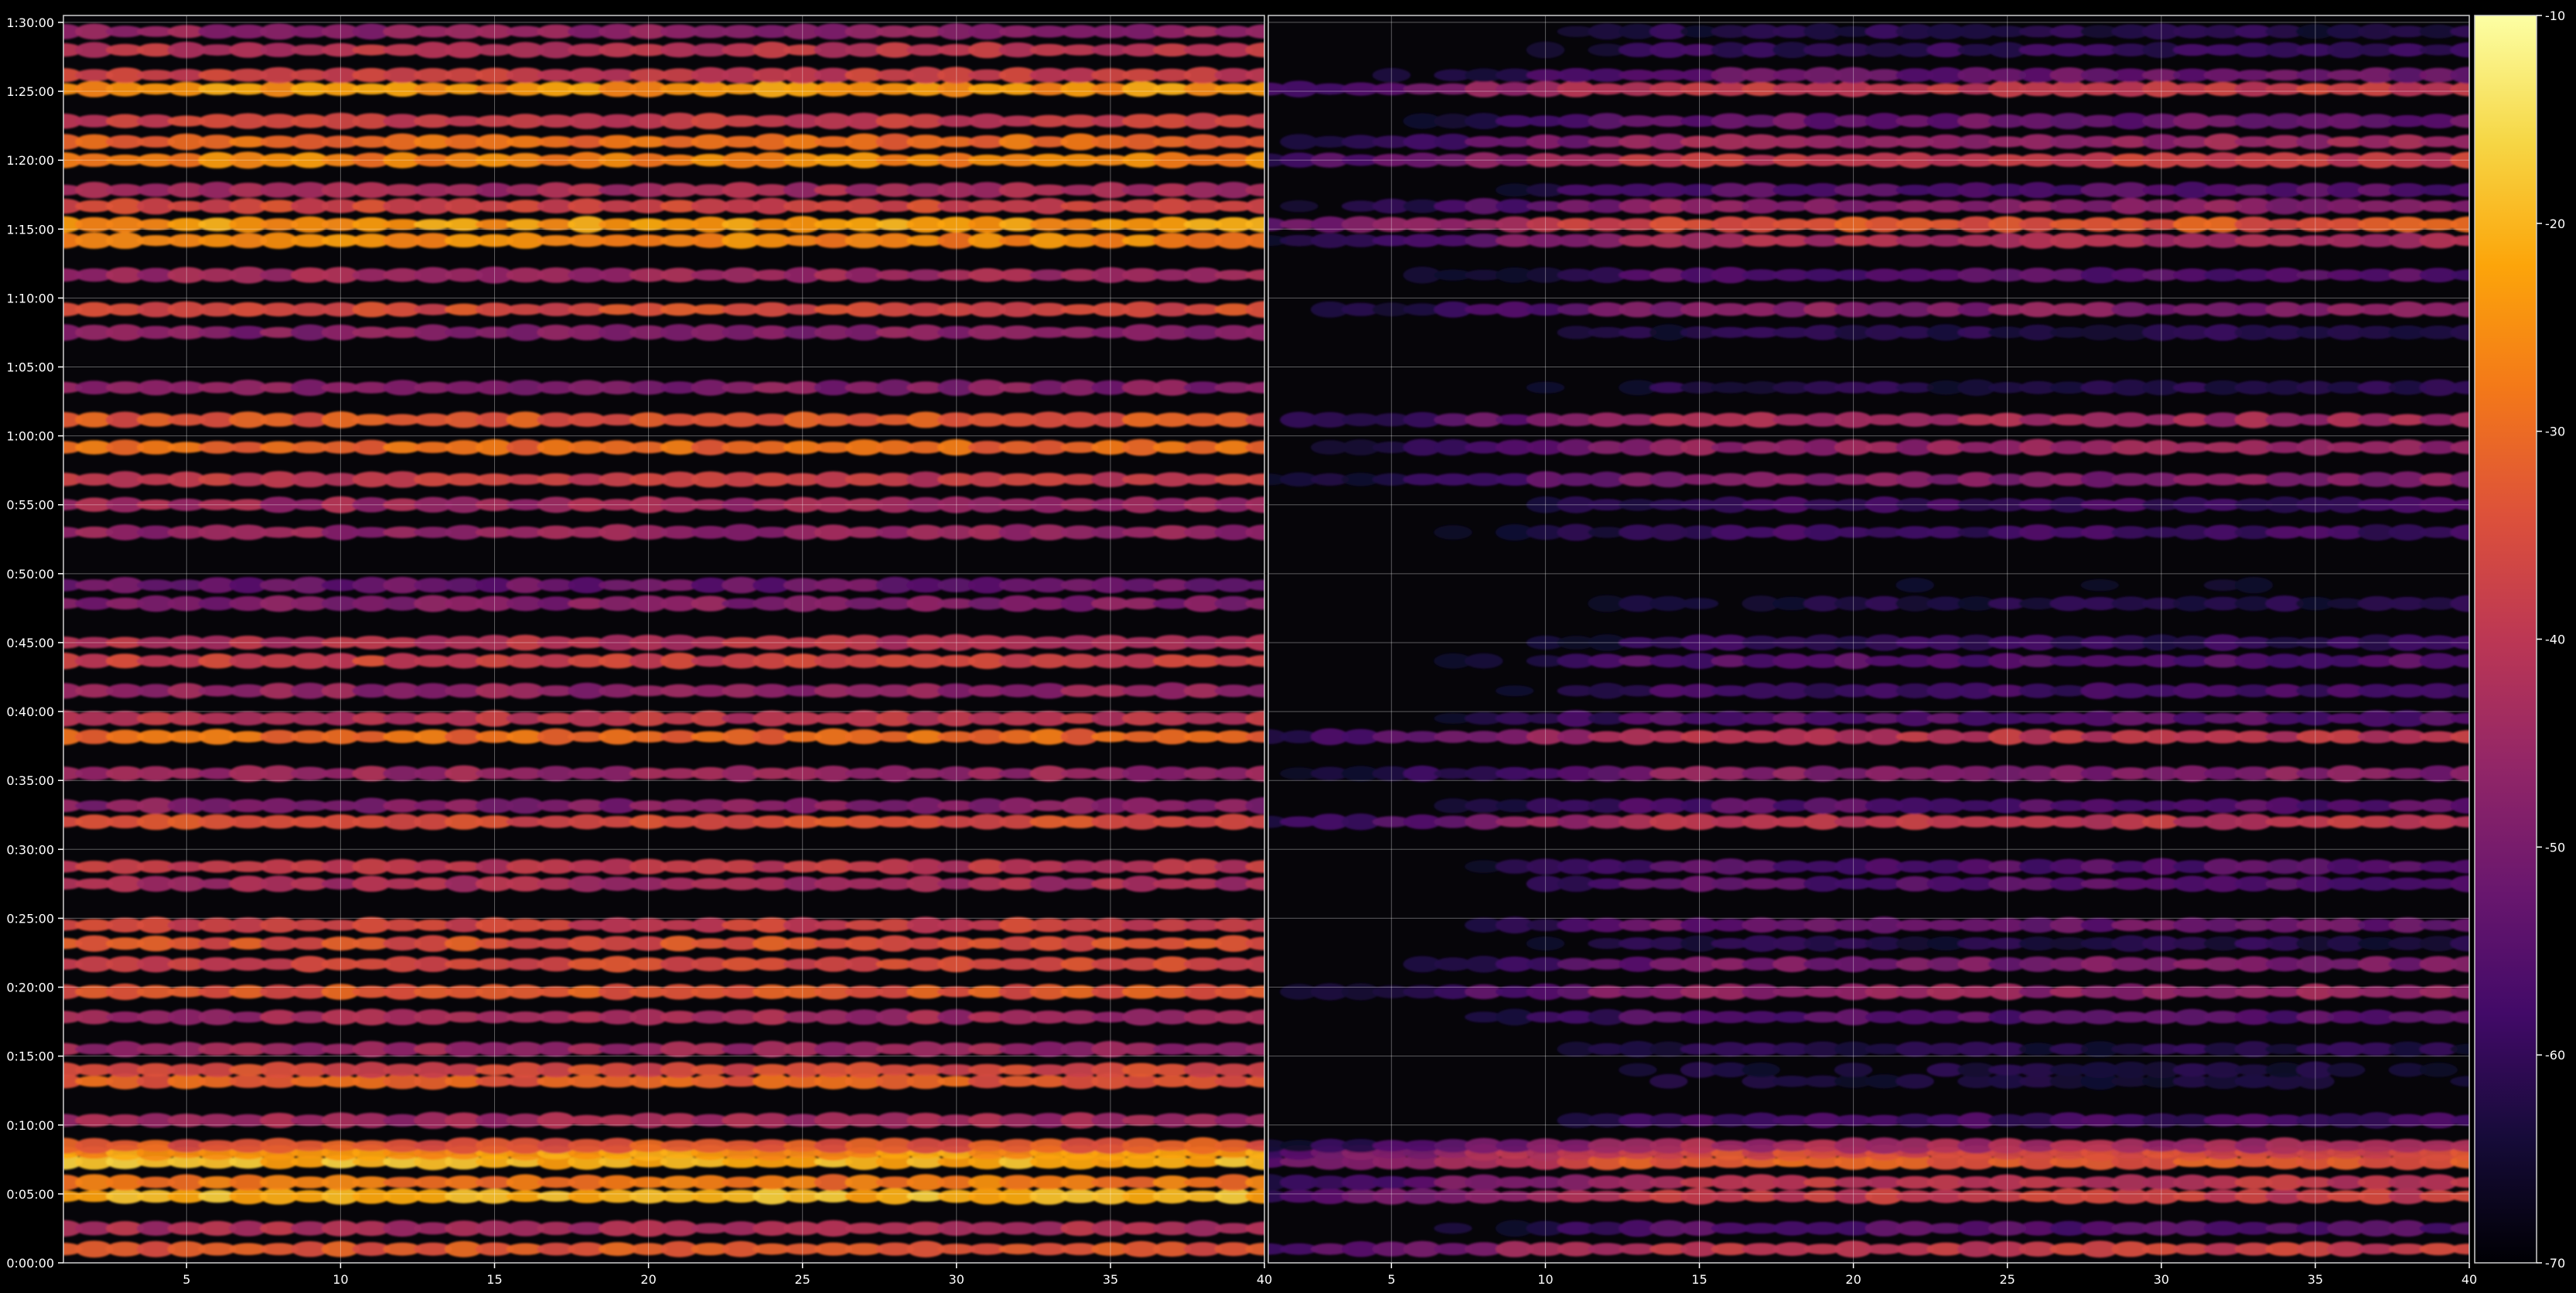  Describe the element at coordinates (2555, 224) in the screenshot. I see `colorbar-tick-label: -20` at that location.